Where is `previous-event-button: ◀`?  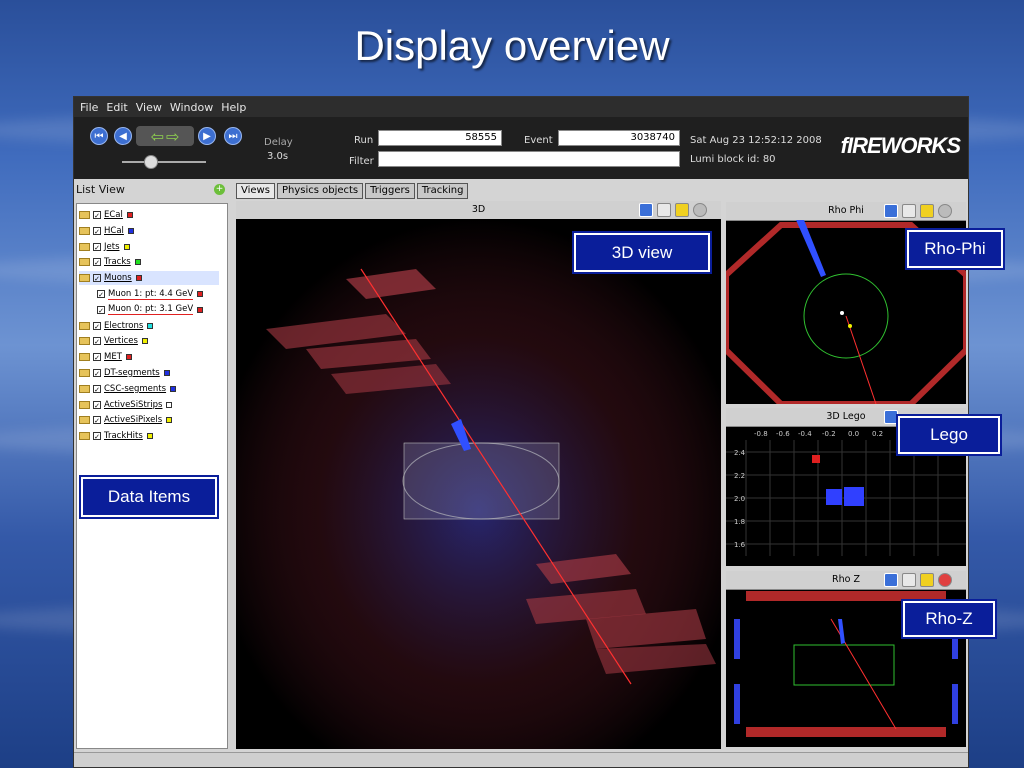
previous-event-button: ◀ is located at coordinates (123, 136).